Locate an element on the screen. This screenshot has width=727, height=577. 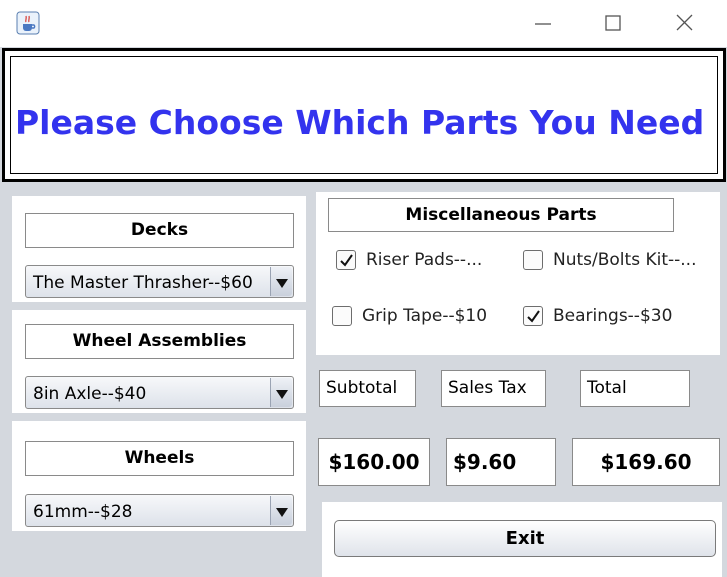
bearings-checkbox: Bearings--$30 is located at coordinates (613, 318).